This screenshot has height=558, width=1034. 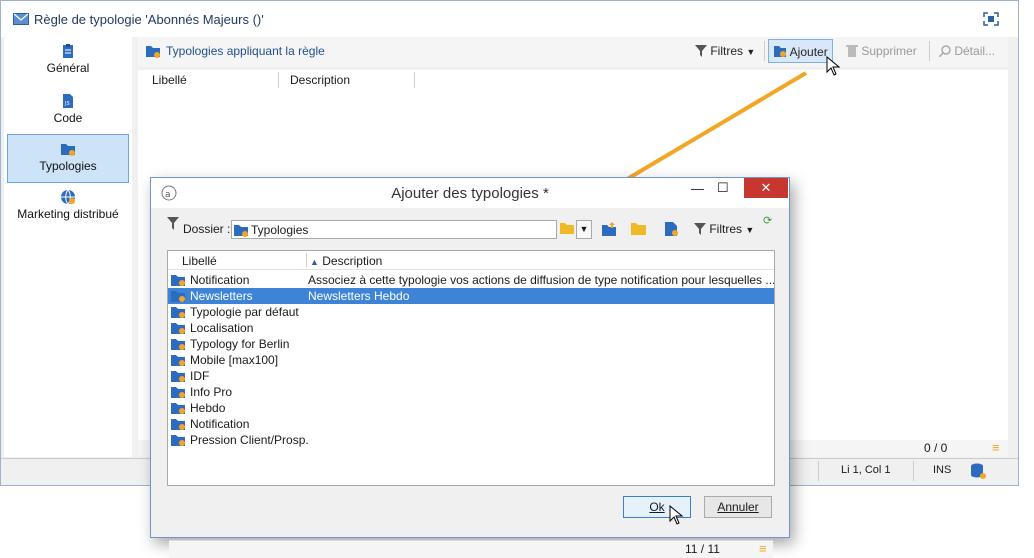 What do you see at coordinates (723, 188) in the screenshot?
I see `maximize-button: ☐` at bounding box center [723, 188].